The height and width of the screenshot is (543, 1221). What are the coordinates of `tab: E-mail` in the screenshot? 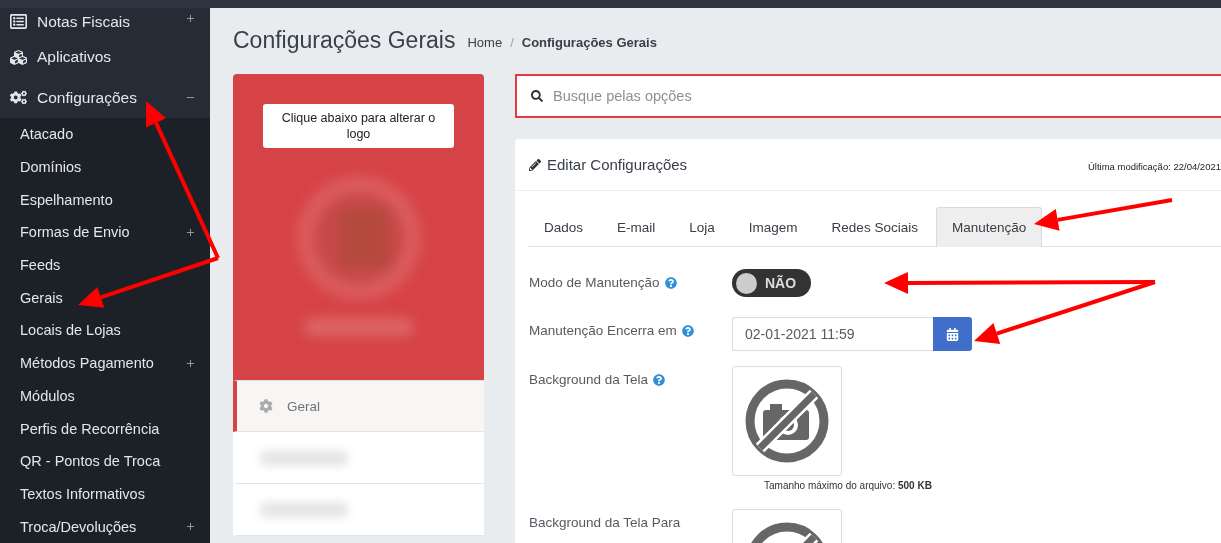 It's located at (636, 227).